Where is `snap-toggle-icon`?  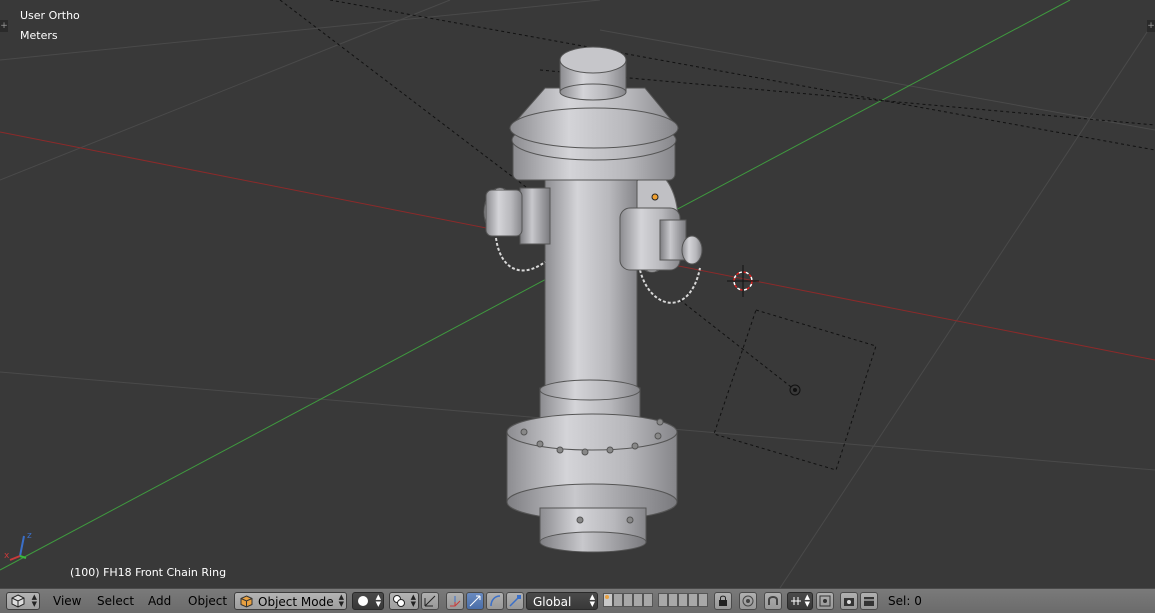
snap-toggle-icon is located at coordinates (773, 601).